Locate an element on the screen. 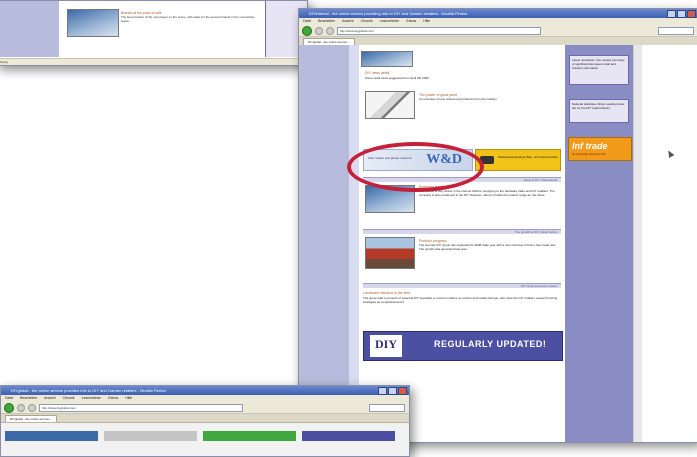  article-image-top is located at coordinates (387, 59).